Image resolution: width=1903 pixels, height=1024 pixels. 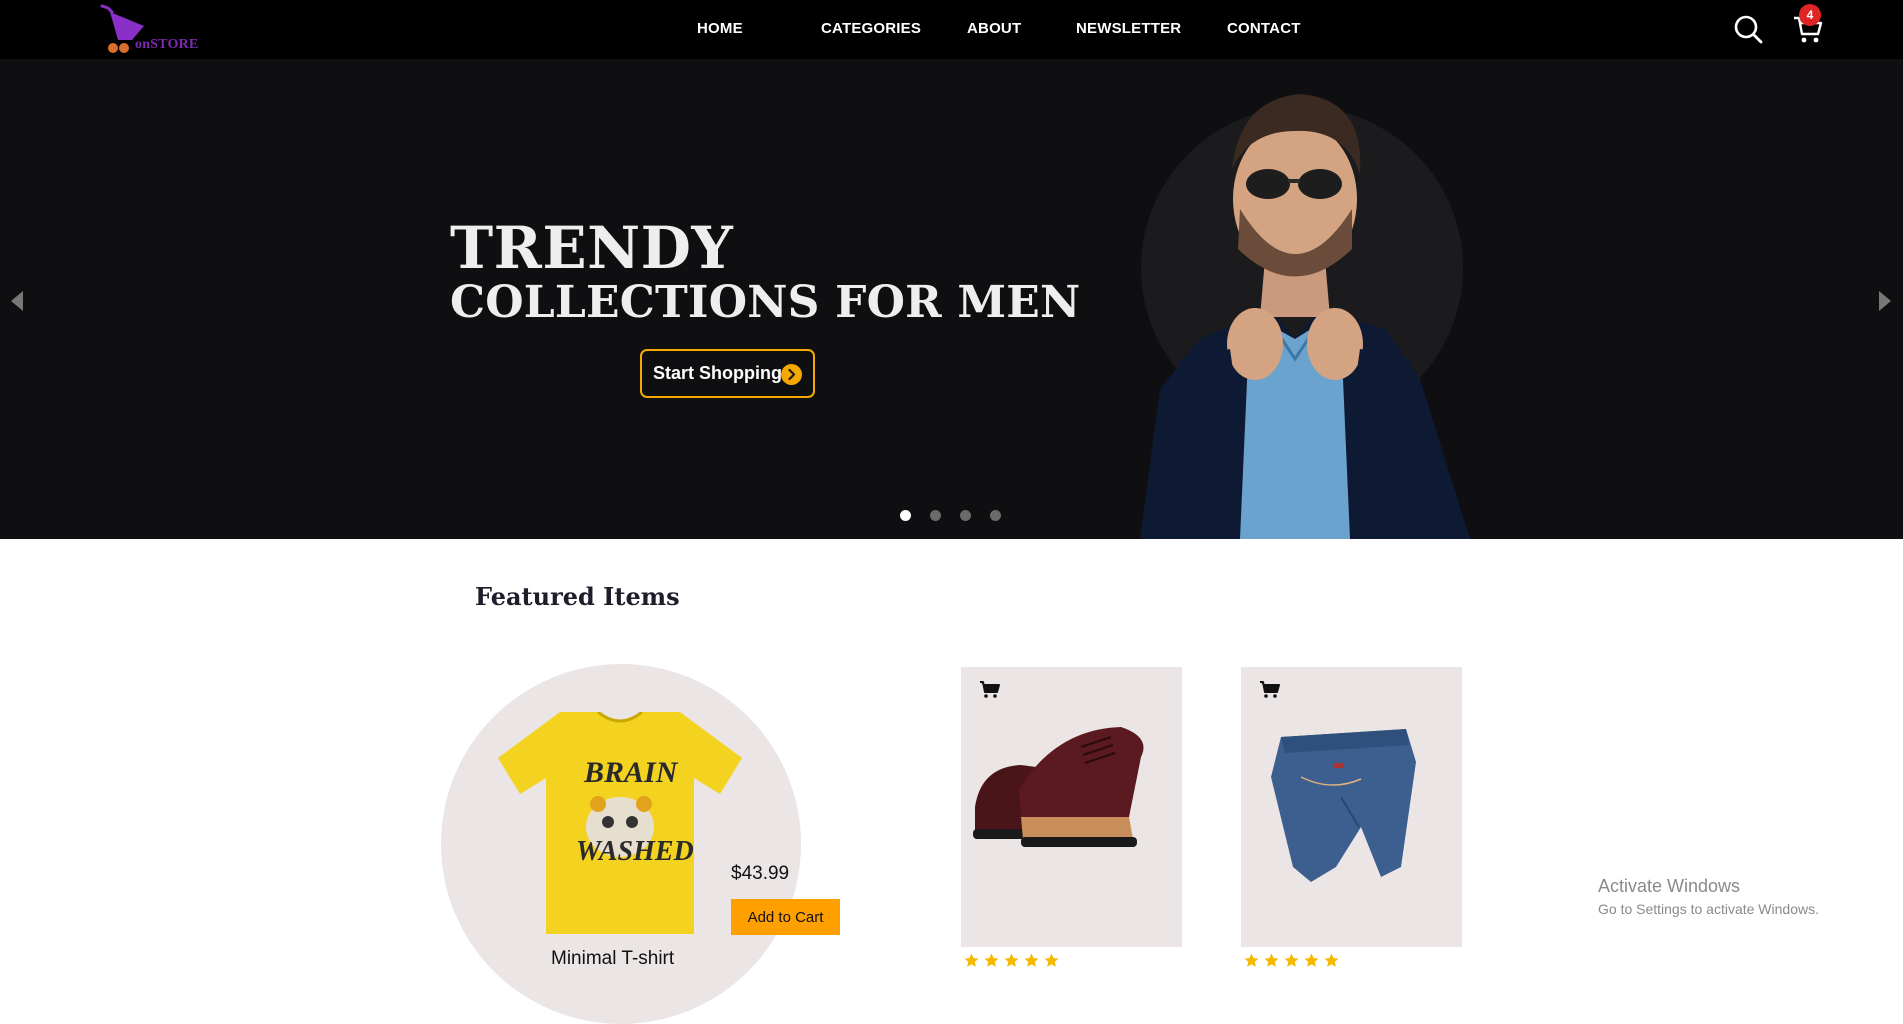 I want to click on add-to-cart-button: Add to Cart, so click(x=785, y=917).